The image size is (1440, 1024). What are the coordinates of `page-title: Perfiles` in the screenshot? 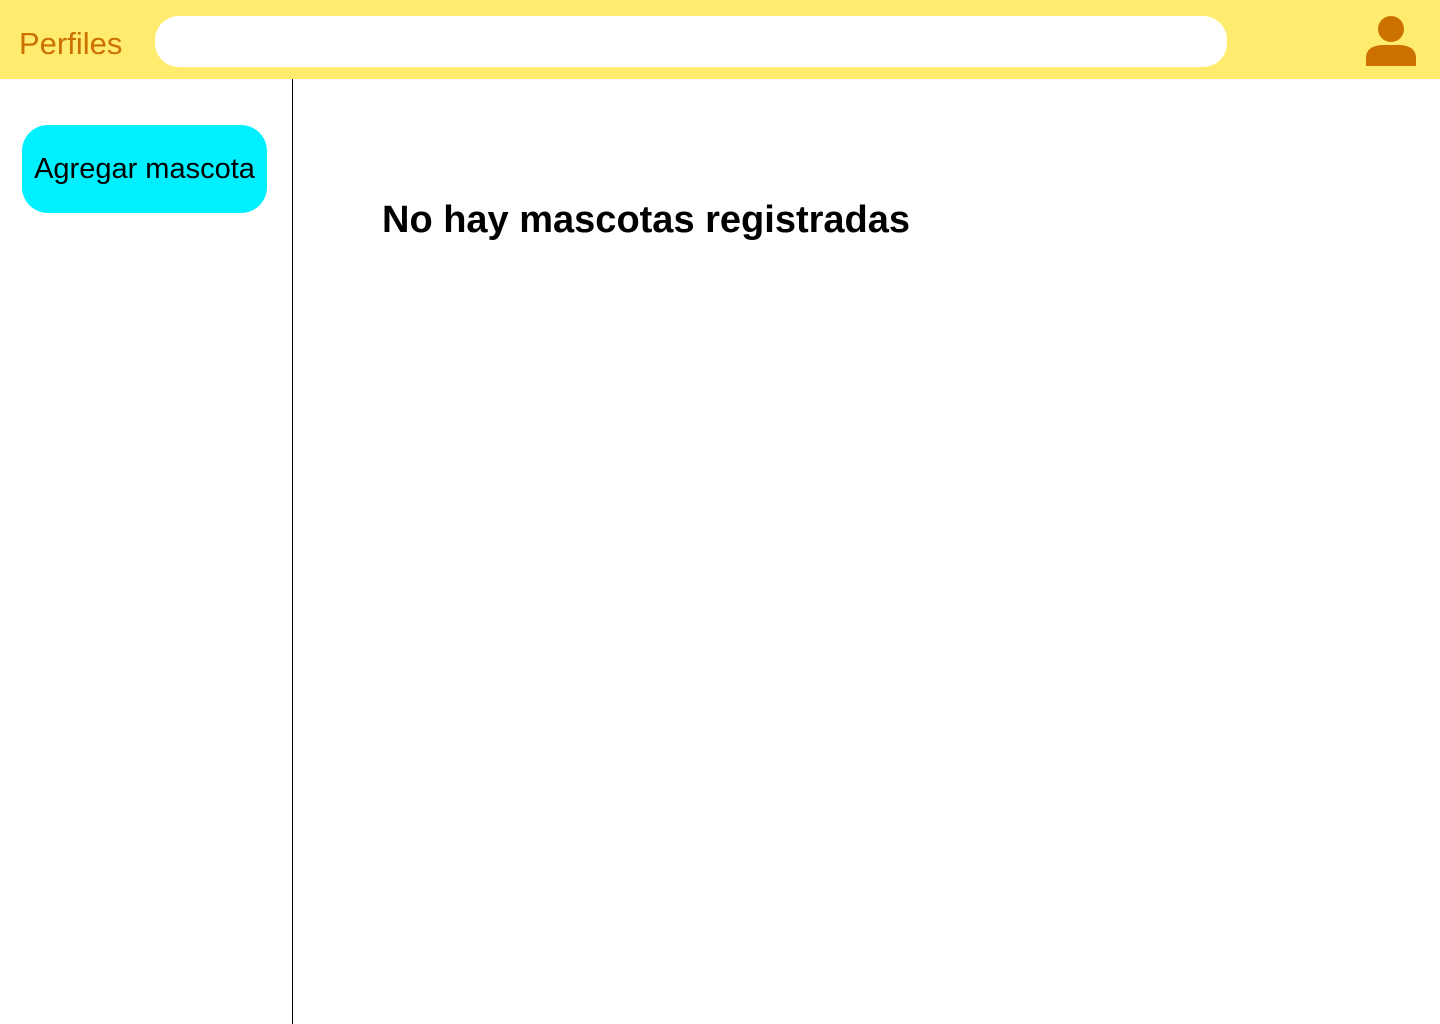 It's located at (71, 43).